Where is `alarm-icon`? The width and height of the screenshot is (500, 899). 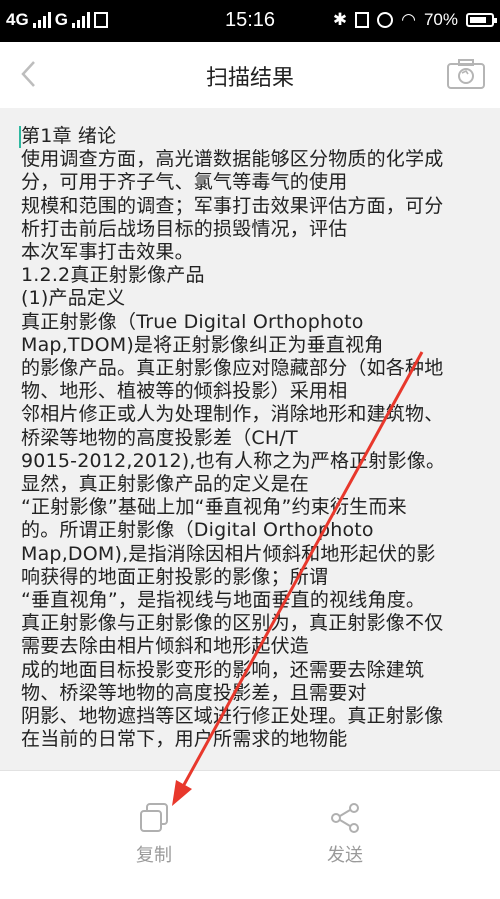
alarm-icon is located at coordinates (385, 20).